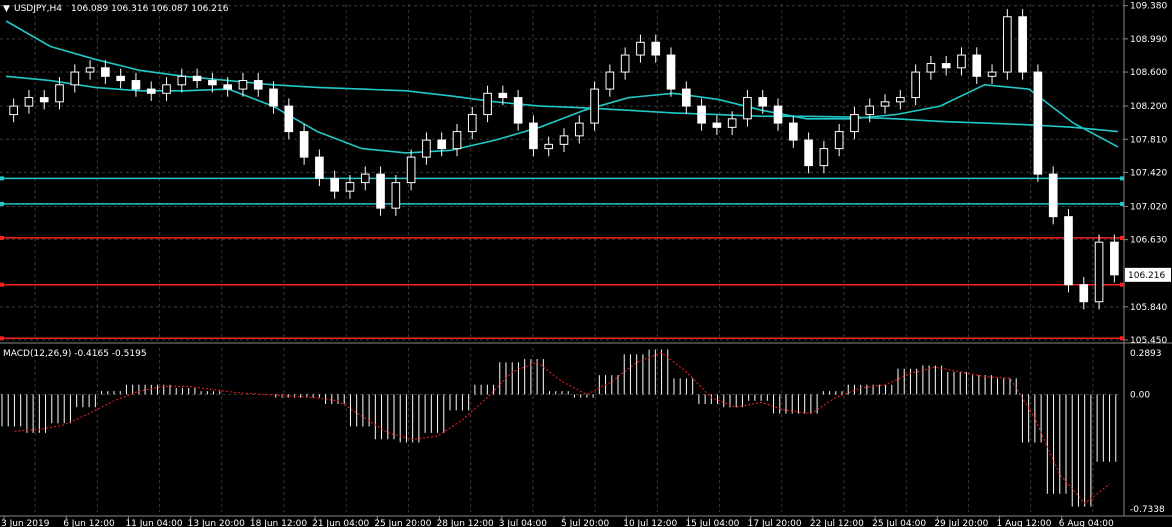 The width and height of the screenshot is (1172, 527). Describe the element at coordinates (6, 9) in the screenshot. I see `triangle-down-icon: ▼` at that location.